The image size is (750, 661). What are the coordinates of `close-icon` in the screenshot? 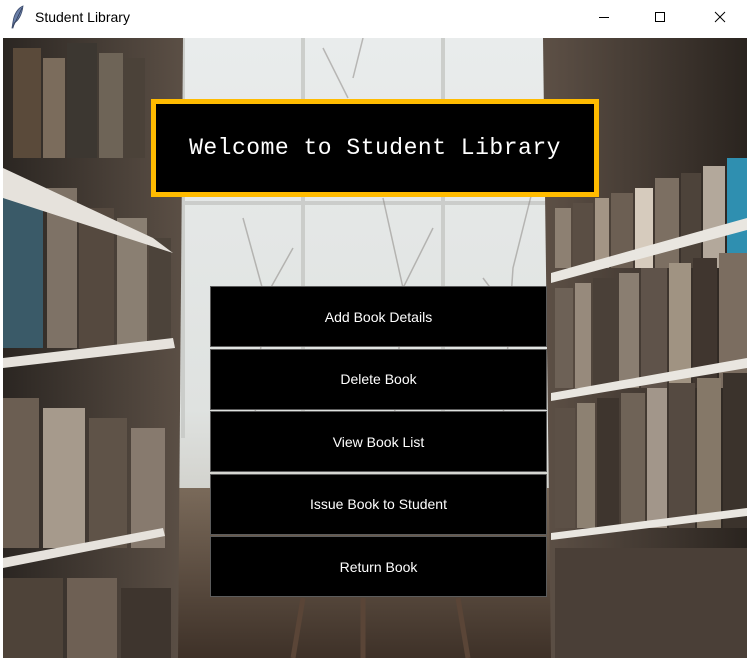 It's located at (720, 17).